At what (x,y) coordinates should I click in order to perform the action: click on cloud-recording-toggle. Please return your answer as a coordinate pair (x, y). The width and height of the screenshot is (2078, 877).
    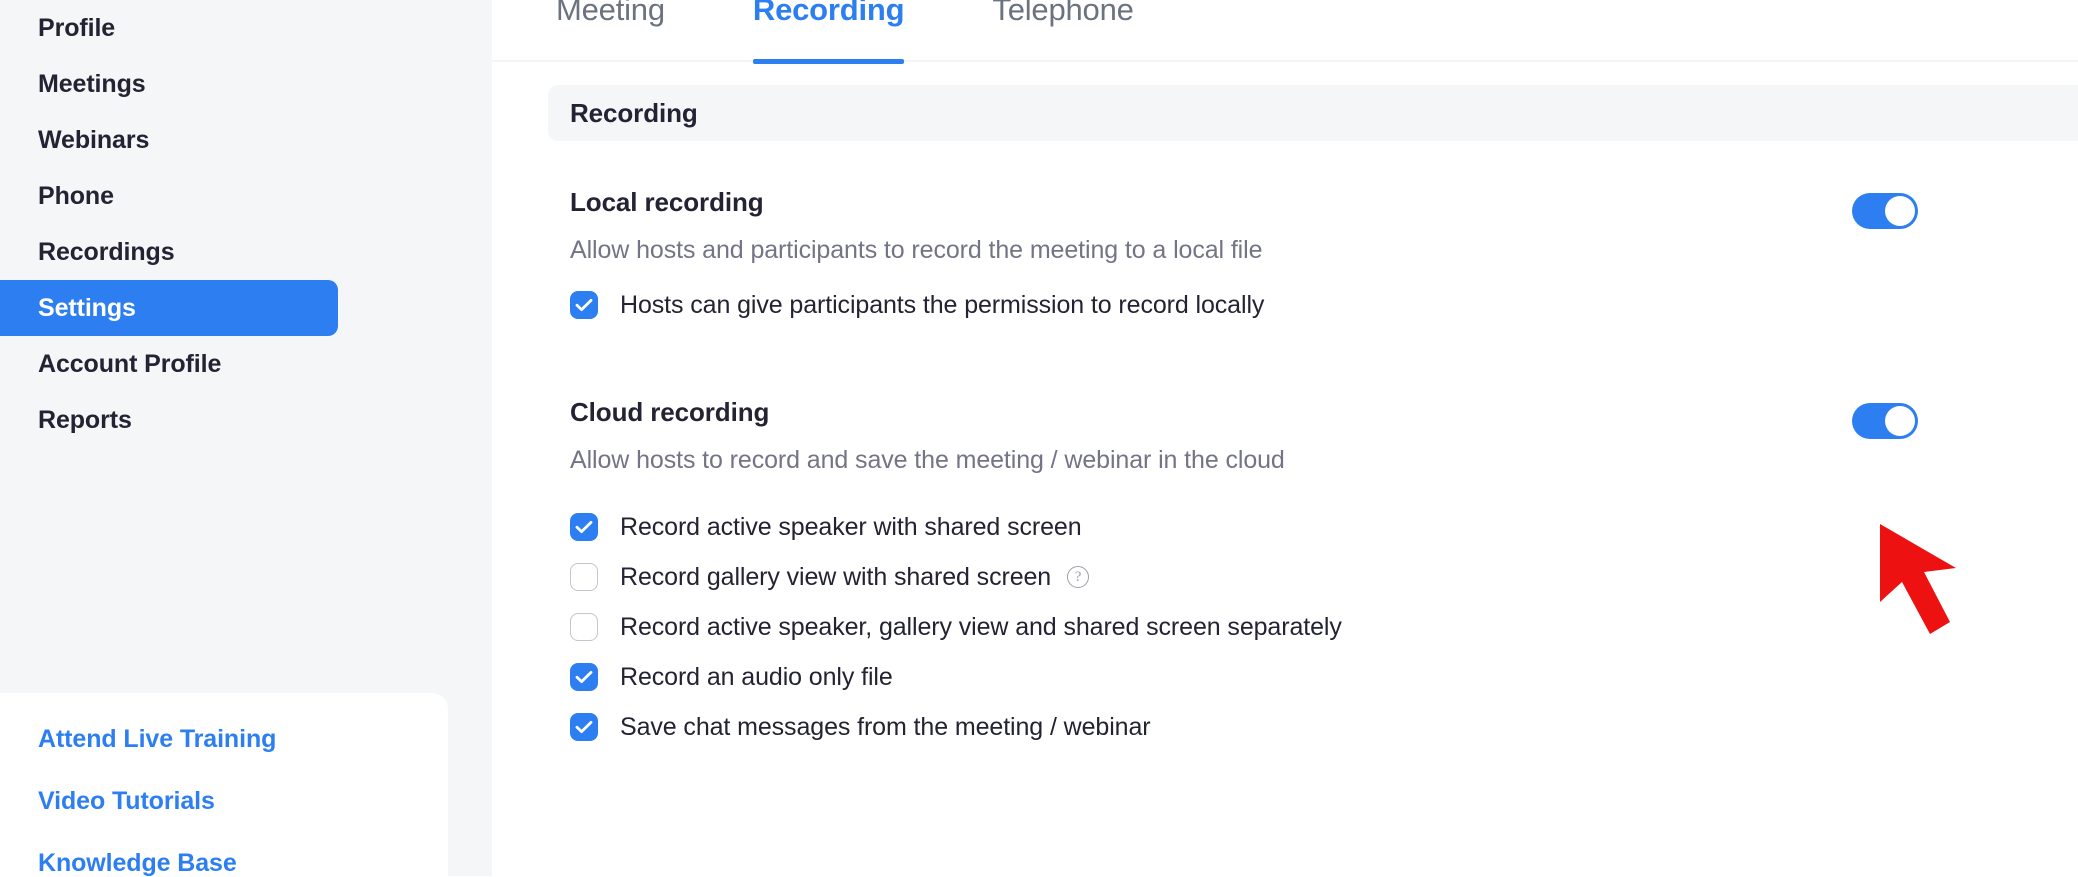
    Looking at the image, I should click on (1885, 421).